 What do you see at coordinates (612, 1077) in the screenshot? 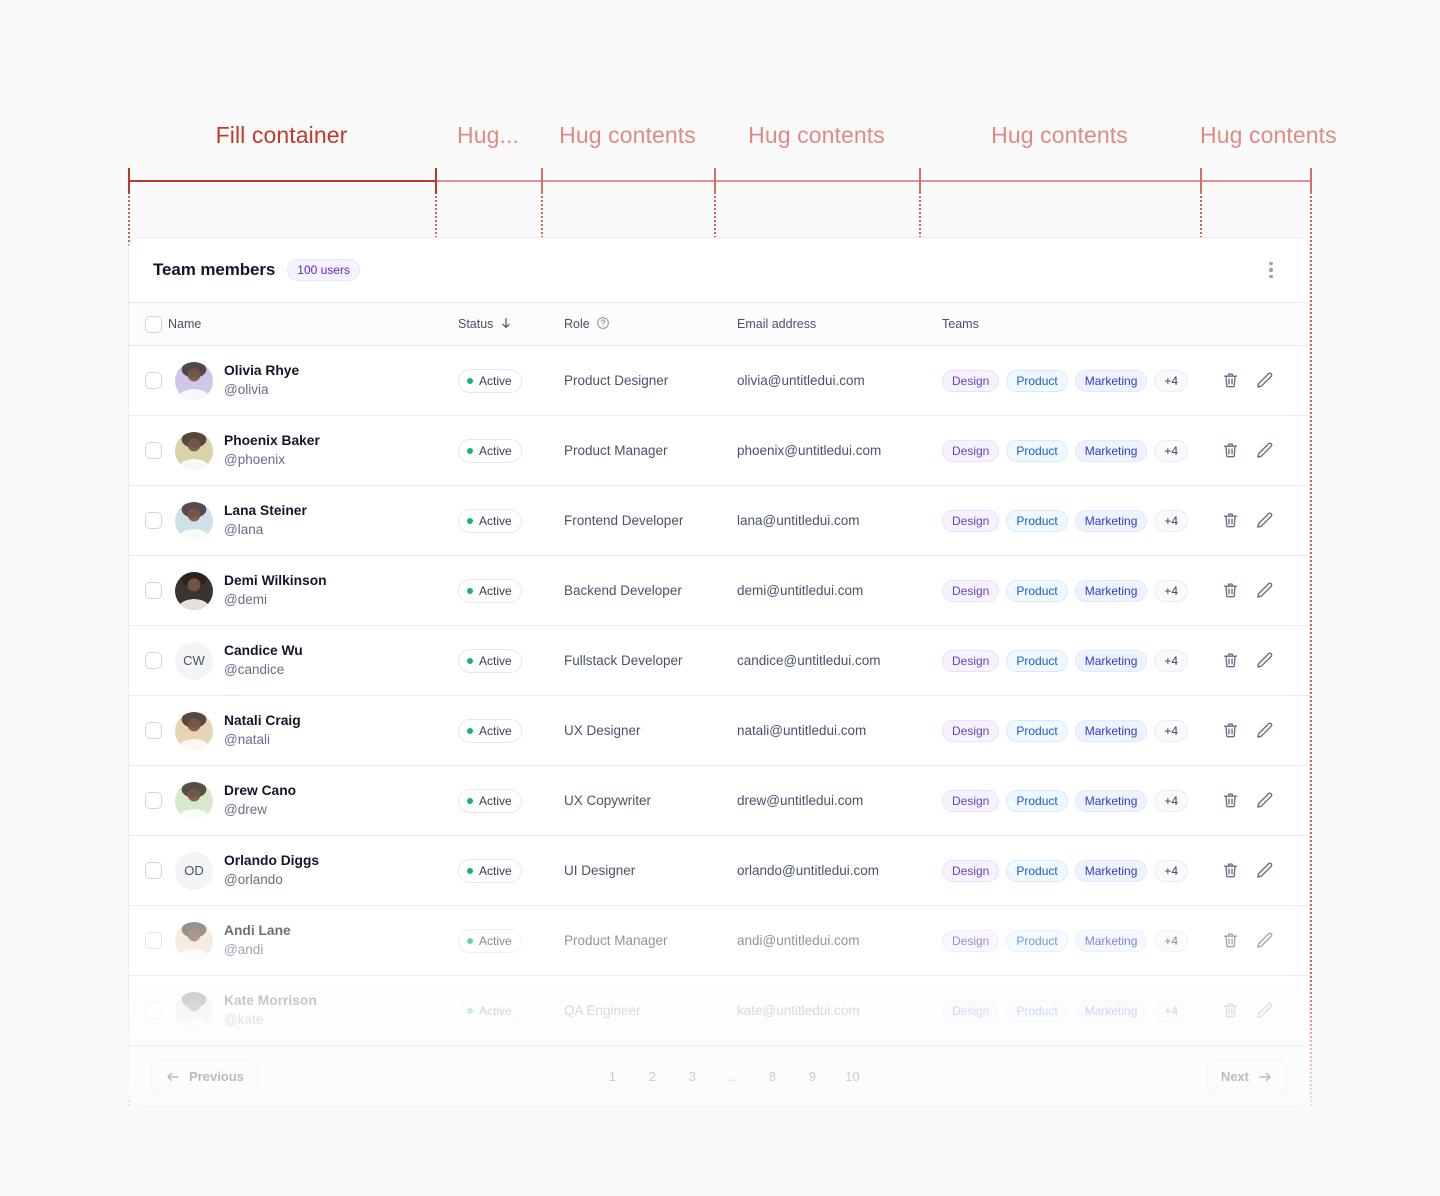
I see `page-number-1: 1` at bounding box center [612, 1077].